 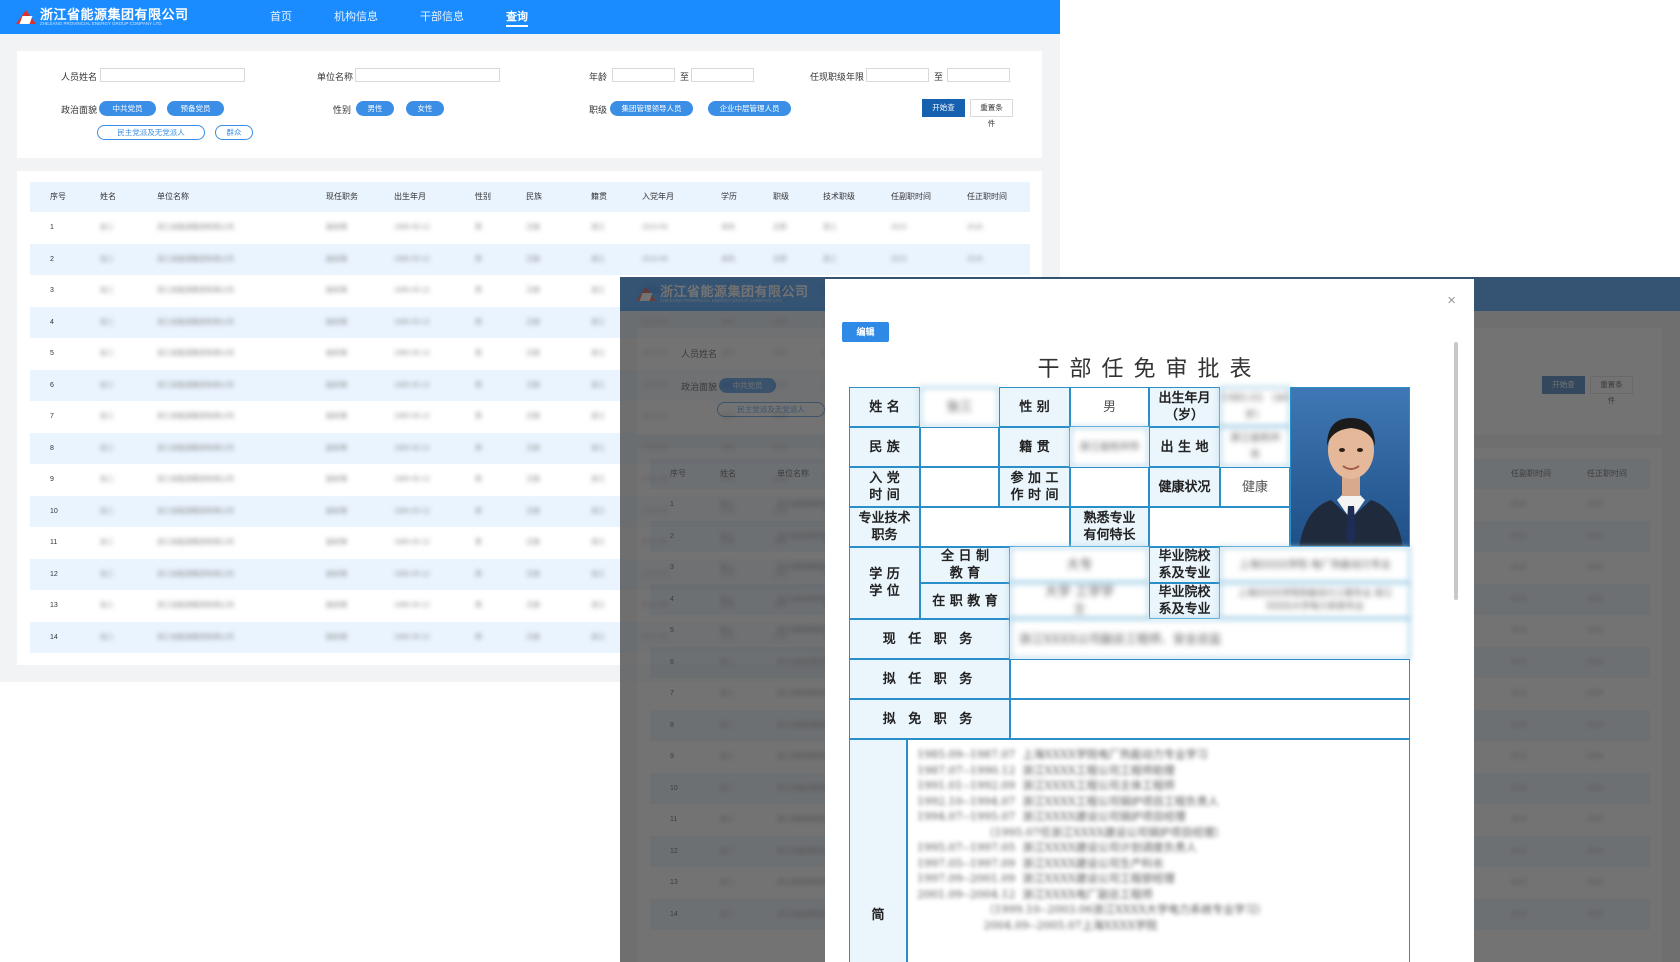 What do you see at coordinates (884, 407) in the screenshot?
I see `label-name: 姓 名` at bounding box center [884, 407].